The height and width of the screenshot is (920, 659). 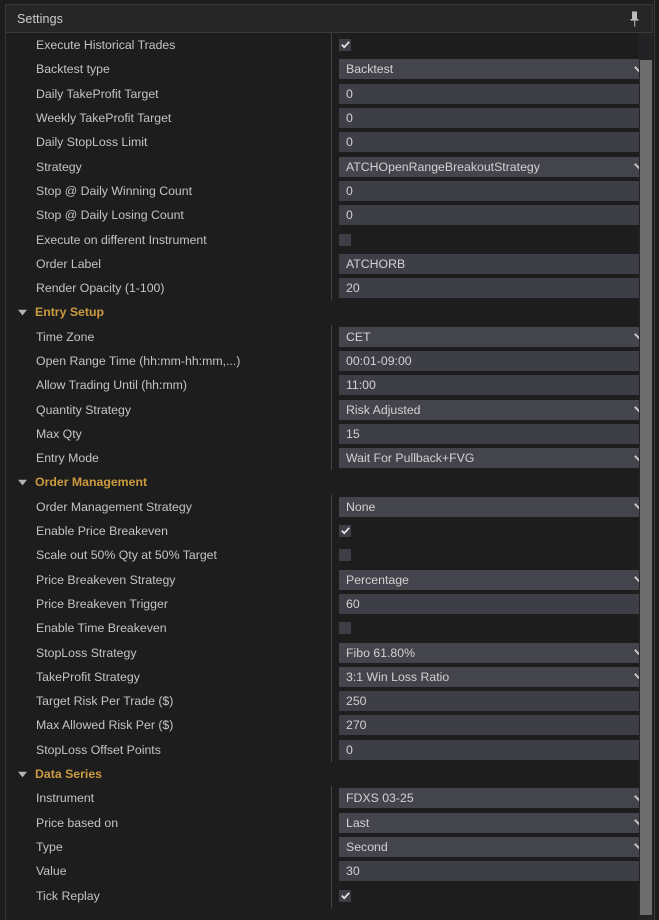 I want to click on row-label-order-management-strategy: Order Management Strategy, so click(x=168, y=507).